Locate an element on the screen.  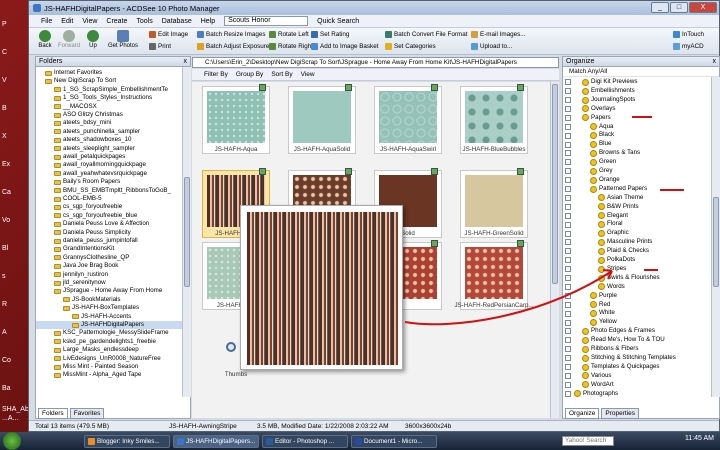
word-icon is located at coordinates (358, 441).